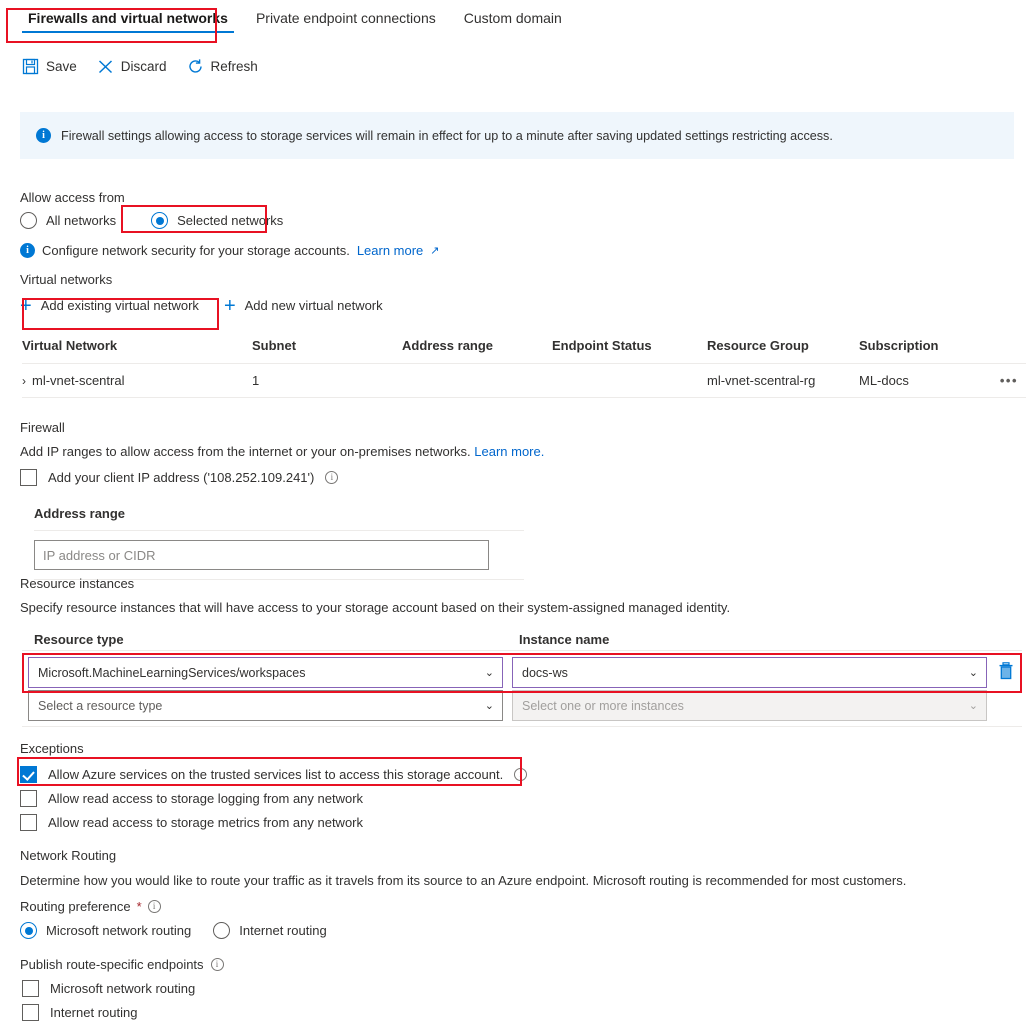  I want to click on radio-internet-routing: Internet routing, so click(270, 930).